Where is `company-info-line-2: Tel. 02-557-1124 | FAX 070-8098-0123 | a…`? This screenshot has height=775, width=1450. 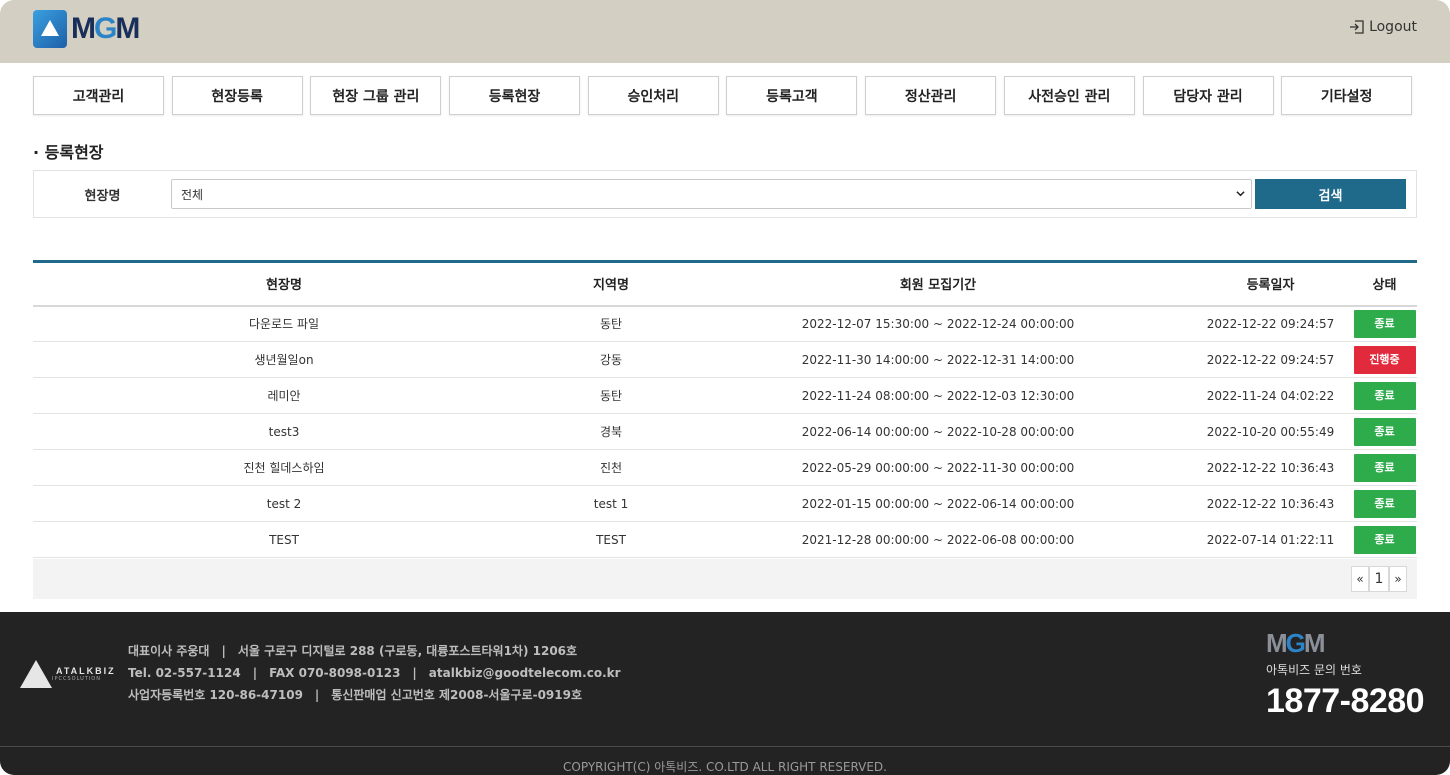
company-info-line-2: Tel. 02-557-1124 | FAX 070-8098-0123 | a… is located at coordinates (374, 673).